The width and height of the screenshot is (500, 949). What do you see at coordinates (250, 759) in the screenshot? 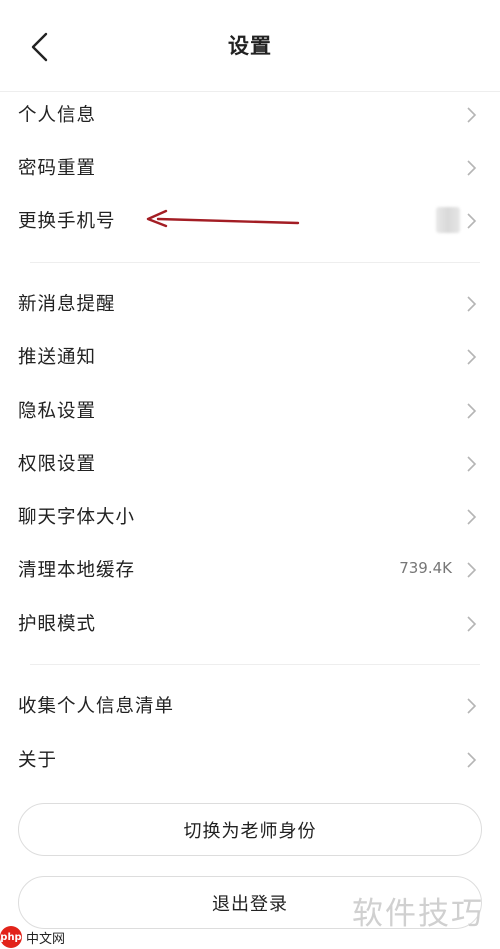
I see `settings-item-about: 关于` at bounding box center [250, 759].